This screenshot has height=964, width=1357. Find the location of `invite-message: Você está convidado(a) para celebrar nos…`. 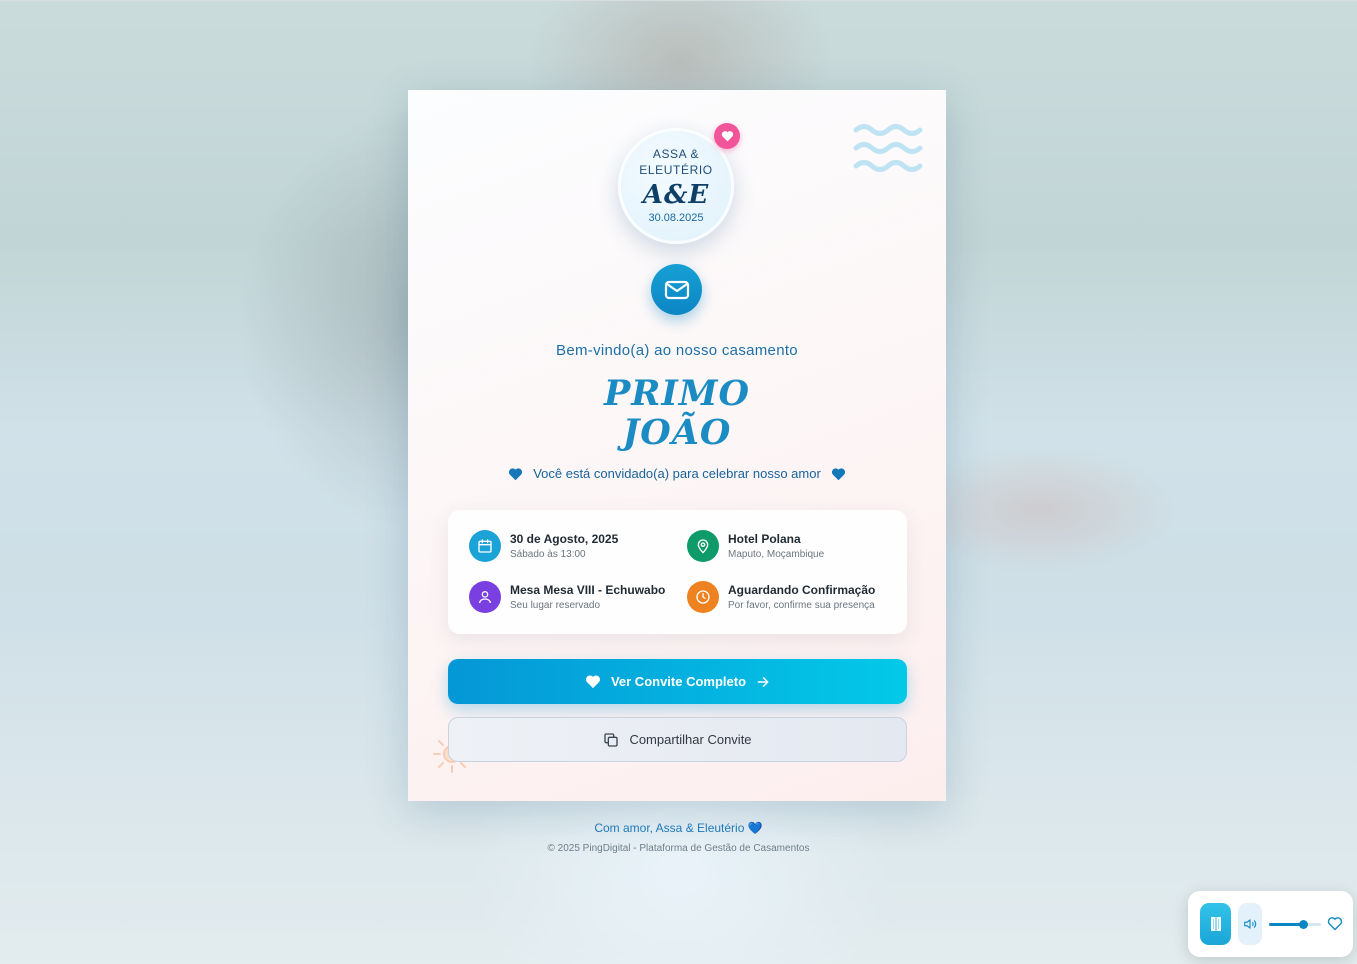

invite-message: Você está convidado(a) para celebrar nos… is located at coordinates (677, 473).